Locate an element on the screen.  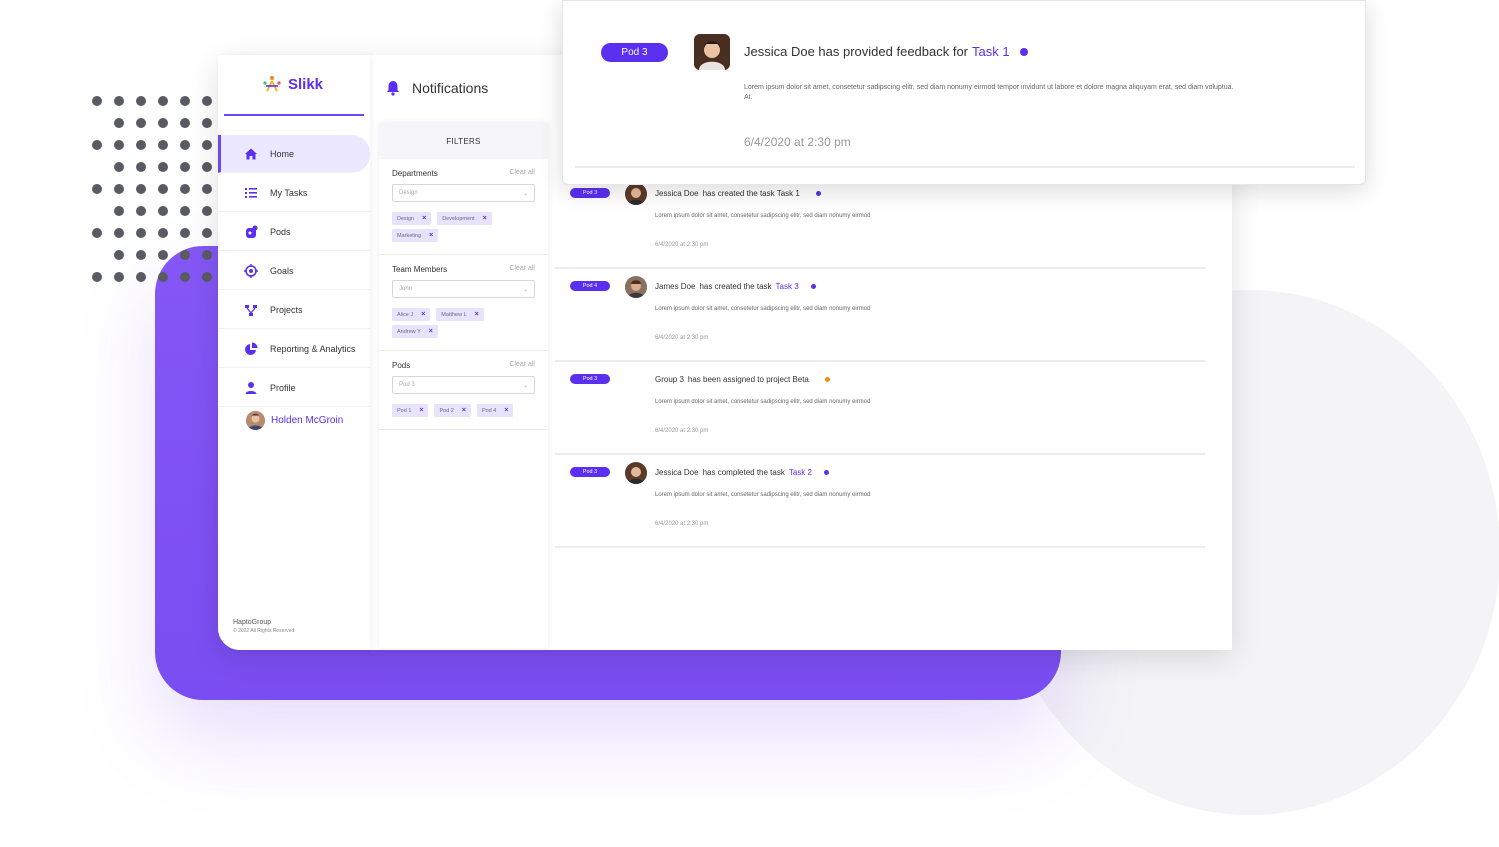
sidebar-item-reporting: Reporting & Analytics is located at coordinates (294, 349).